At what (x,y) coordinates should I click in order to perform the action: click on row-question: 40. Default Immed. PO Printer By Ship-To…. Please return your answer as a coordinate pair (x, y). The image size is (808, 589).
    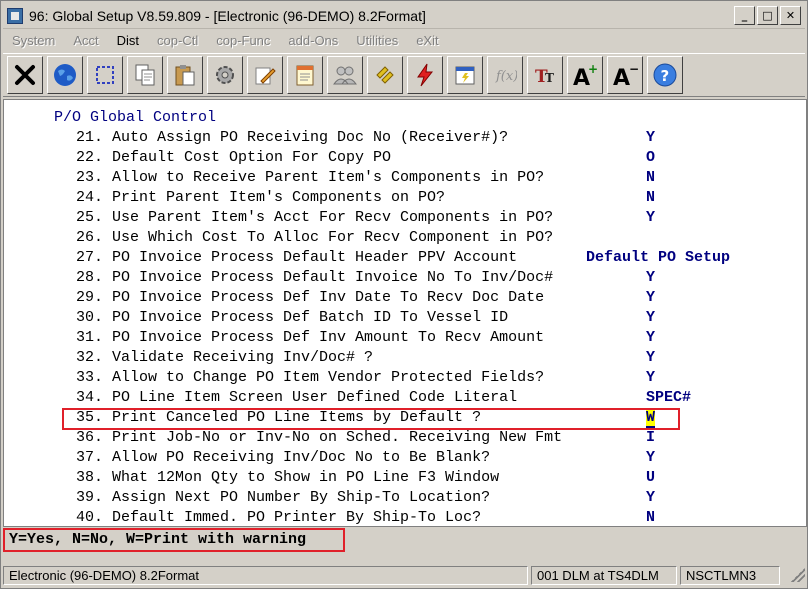
    Looking at the image, I should click on (279, 517).